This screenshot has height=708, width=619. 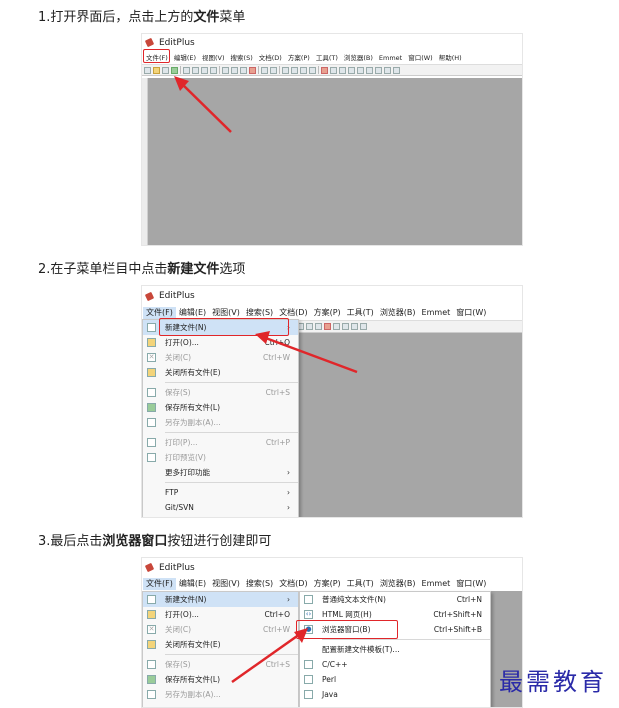 I want to click on spellcheck-icon, so click(x=204, y=70).